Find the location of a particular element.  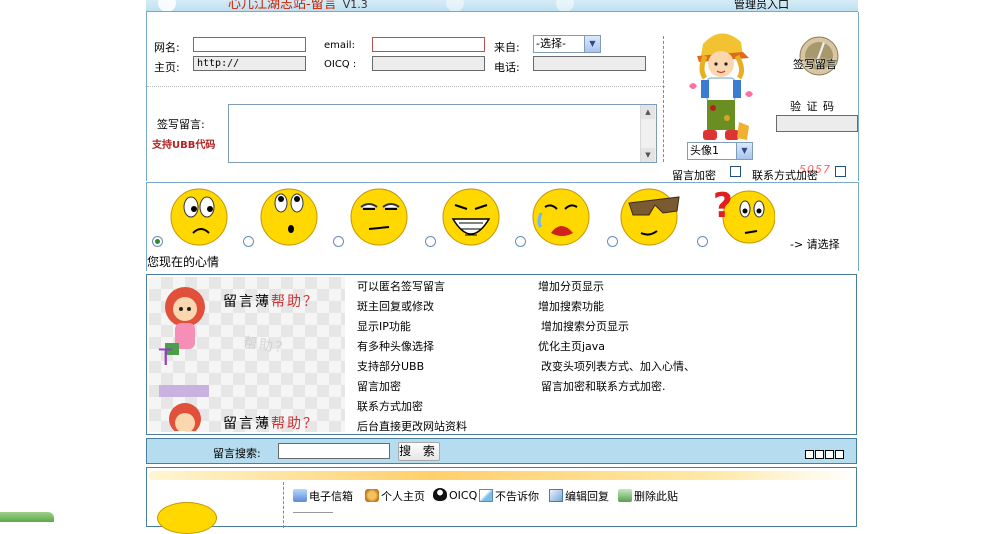

feature-right-2: 增加搜索功能 is located at coordinates (571, 306).